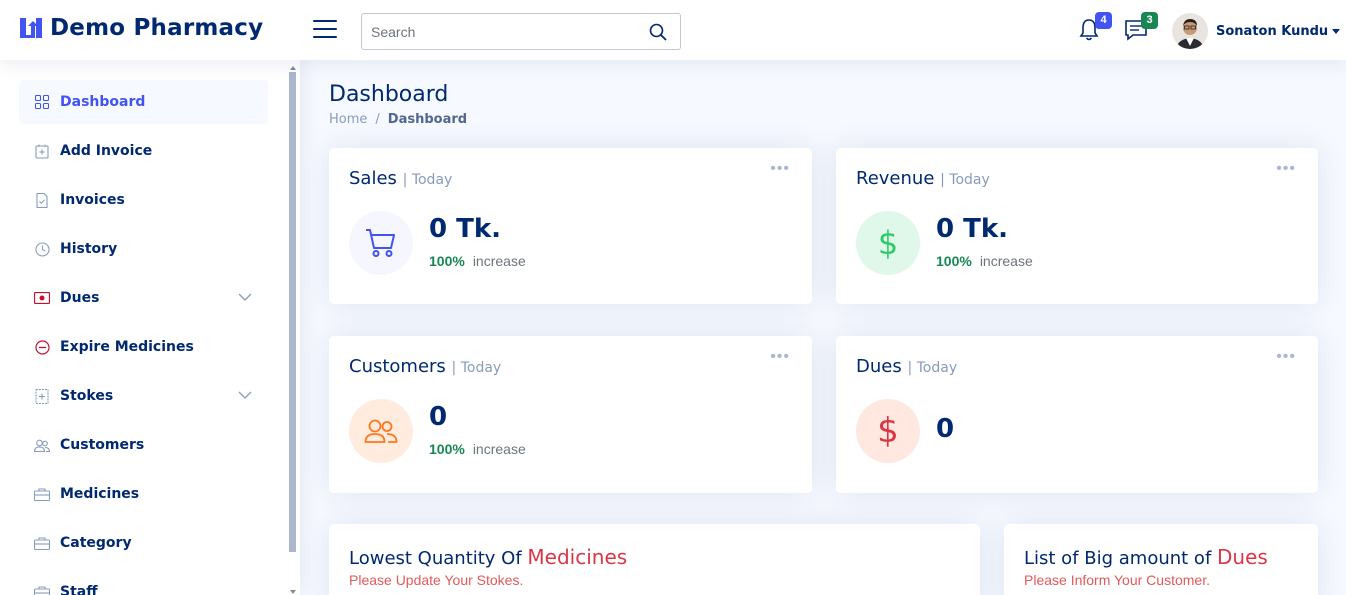  Describe the element at coordinates (1077, 414) in the screenshot. I see `dues-card: Dues | Today ••• $ 0` at that location.